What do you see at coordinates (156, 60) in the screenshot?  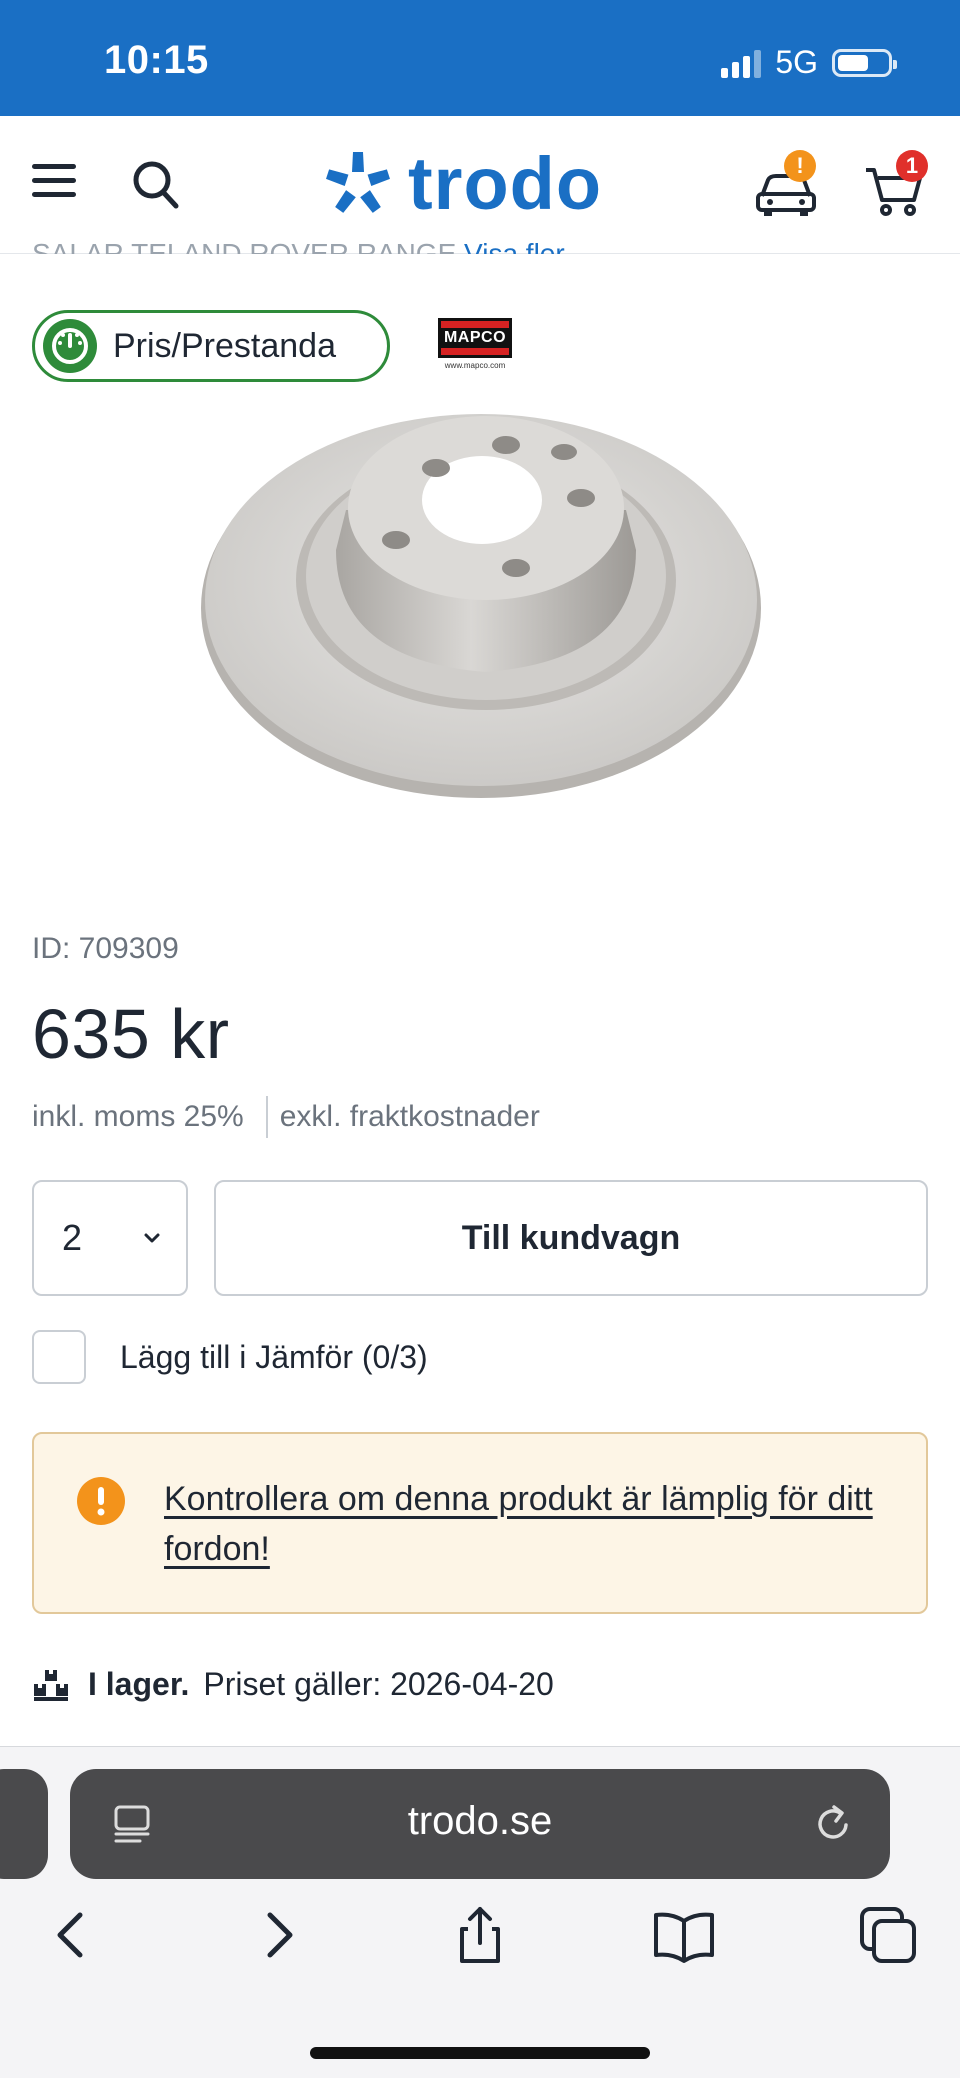 I see `status-time: 10:15` at bounding box center [156, 60].